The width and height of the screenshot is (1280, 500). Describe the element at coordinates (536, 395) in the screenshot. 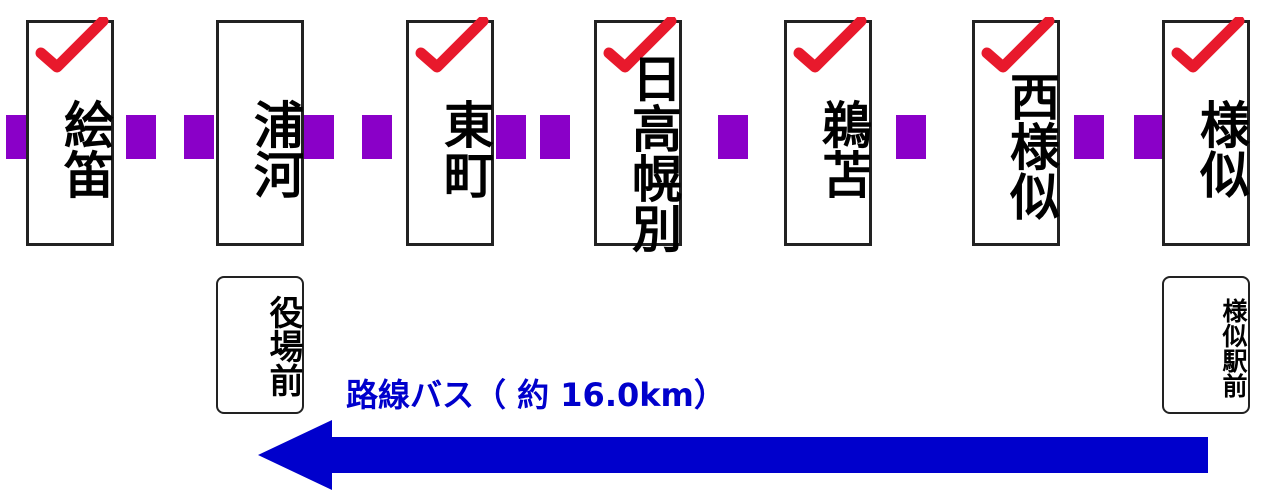

I see `bus-route-label: 路線バス（ 約 16.0km）` at that location.